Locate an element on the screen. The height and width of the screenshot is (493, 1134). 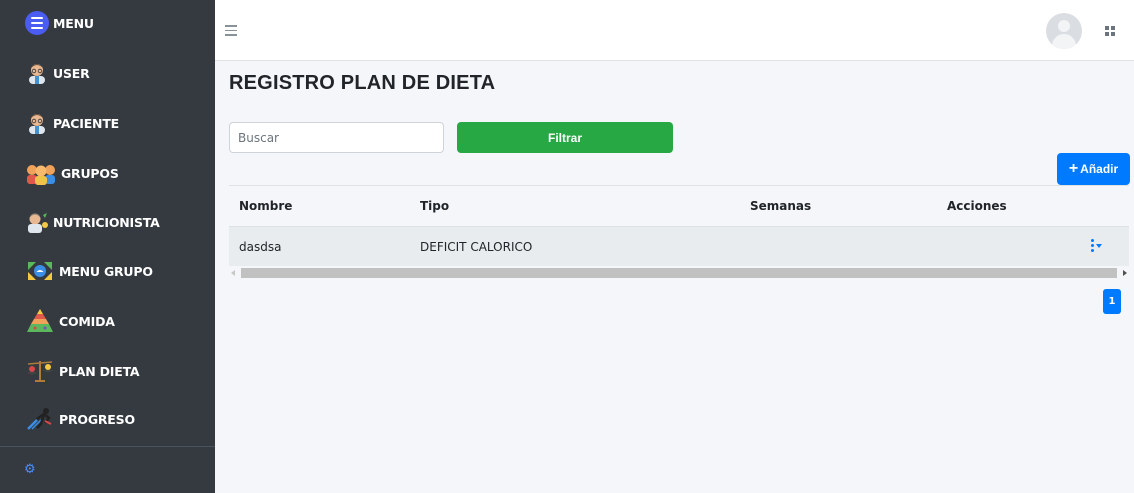
sidebar-item-label: NUTRICIONISTA is located at coordinates (106, 222).